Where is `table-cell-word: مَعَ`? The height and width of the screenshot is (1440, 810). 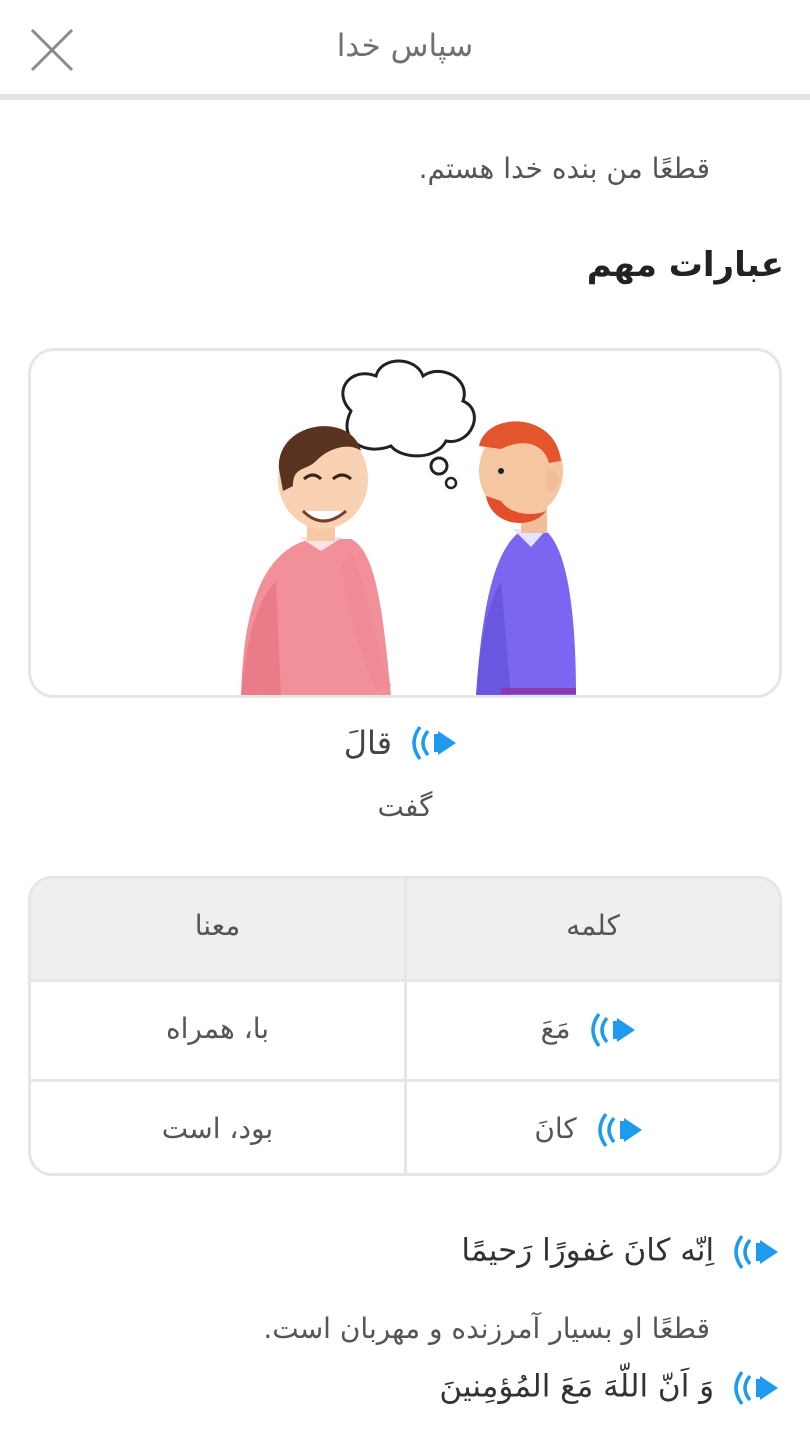 table-cell-word: مَعَ is located at coordinates (593, 1032).